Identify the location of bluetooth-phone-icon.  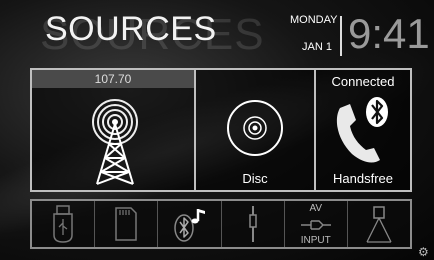
(362, 130).